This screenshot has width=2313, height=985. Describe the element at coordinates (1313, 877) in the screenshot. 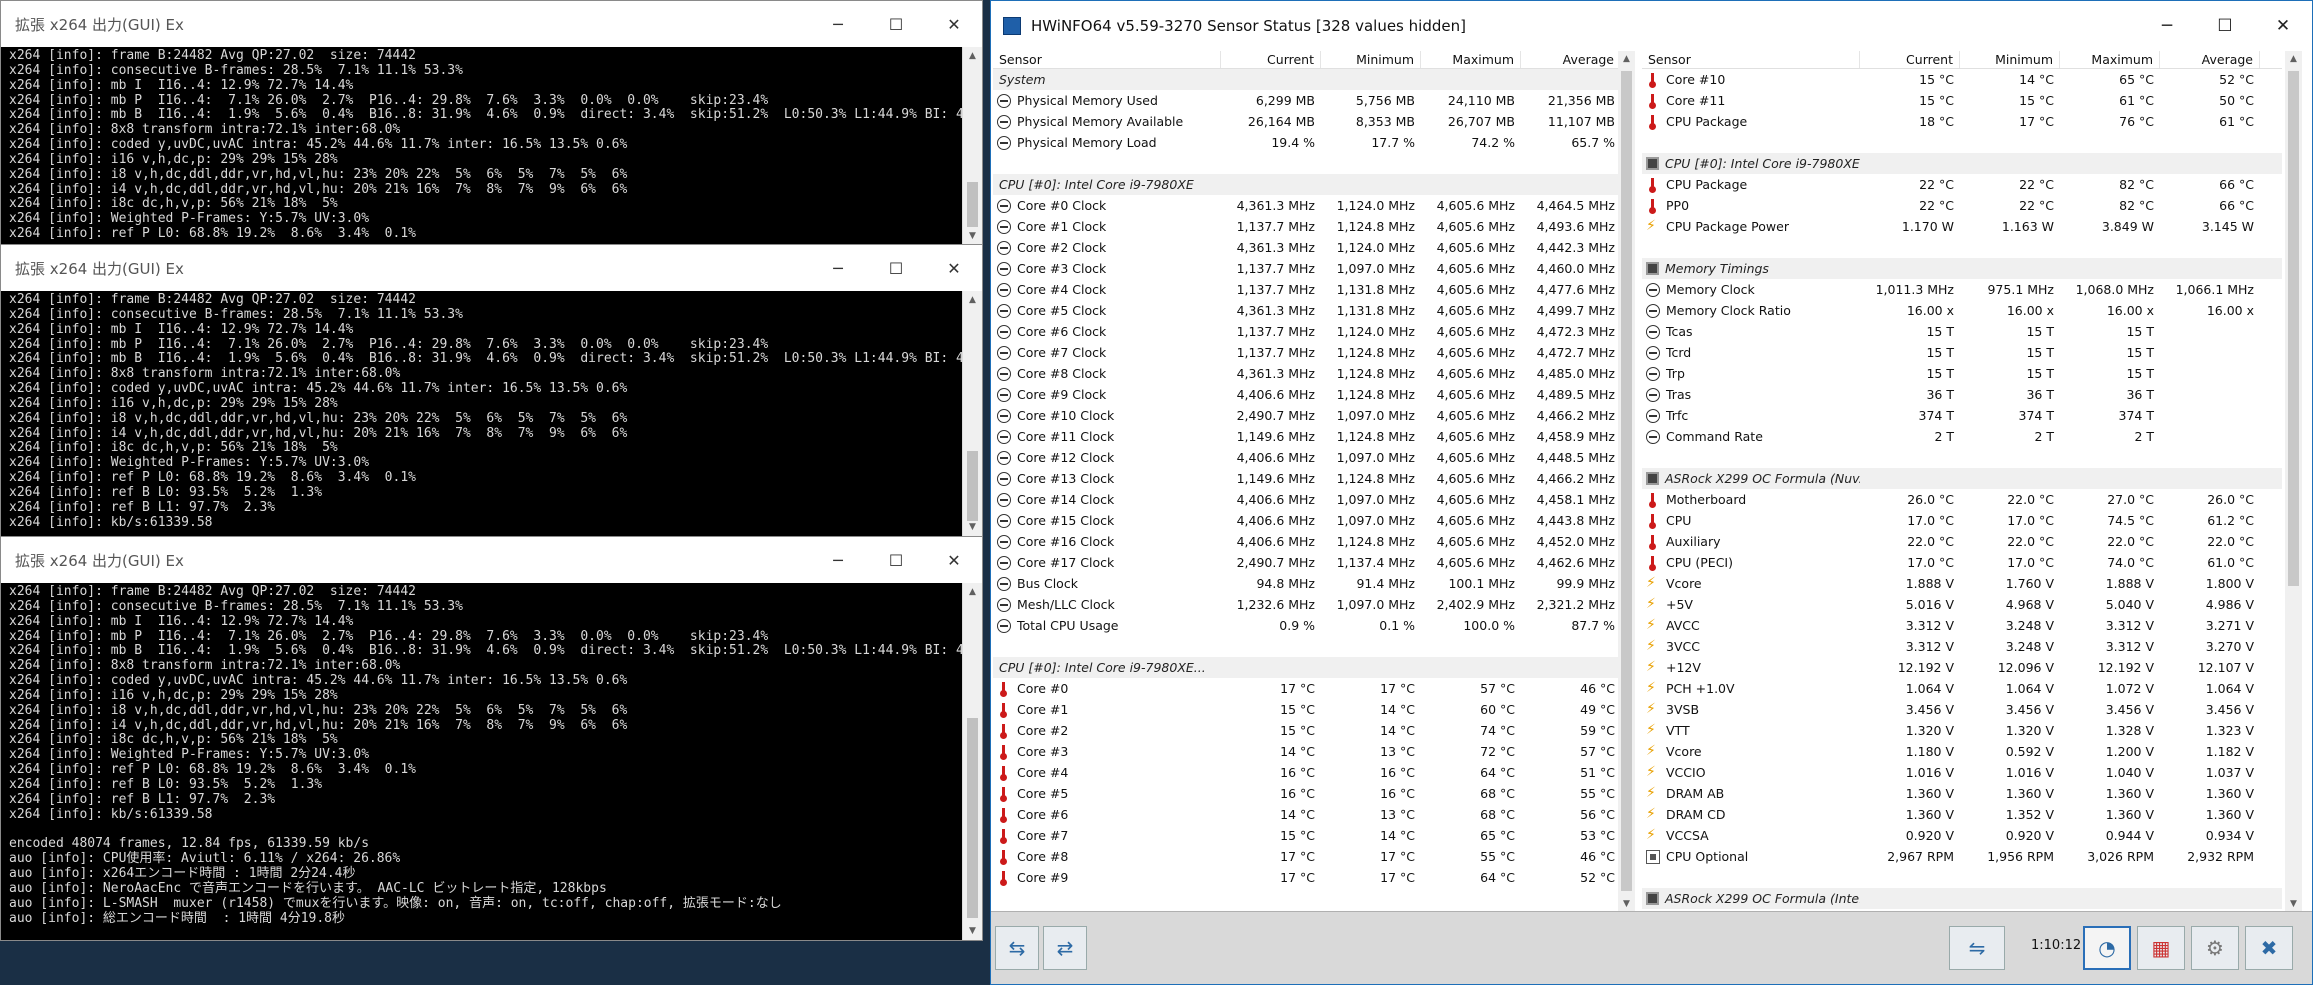

I see `sensor-row: Core #9 17 °C 17 °C 64 °C 52 °C` at that location.